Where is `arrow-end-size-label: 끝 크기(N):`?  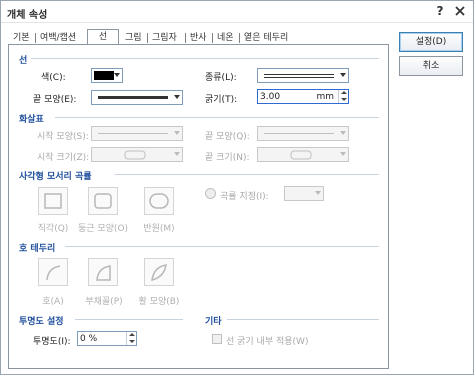 arrow-end-size-label: 끝 크기(N): is located at coordinates (227, 158).